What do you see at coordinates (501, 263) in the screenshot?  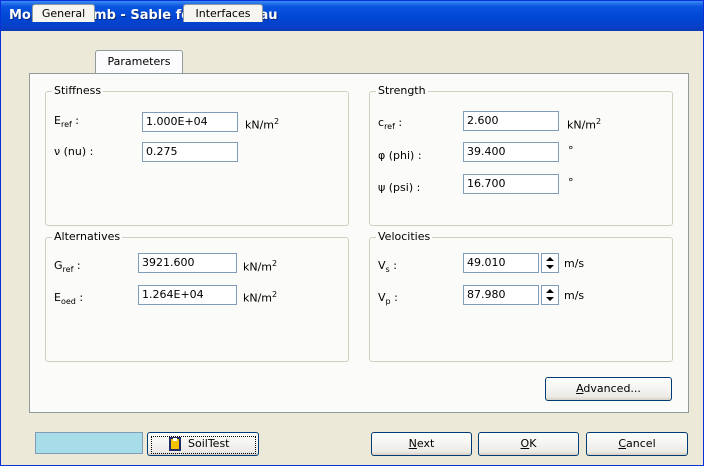 I see `vs-input: 49.010` at bounding box center [501, 263].